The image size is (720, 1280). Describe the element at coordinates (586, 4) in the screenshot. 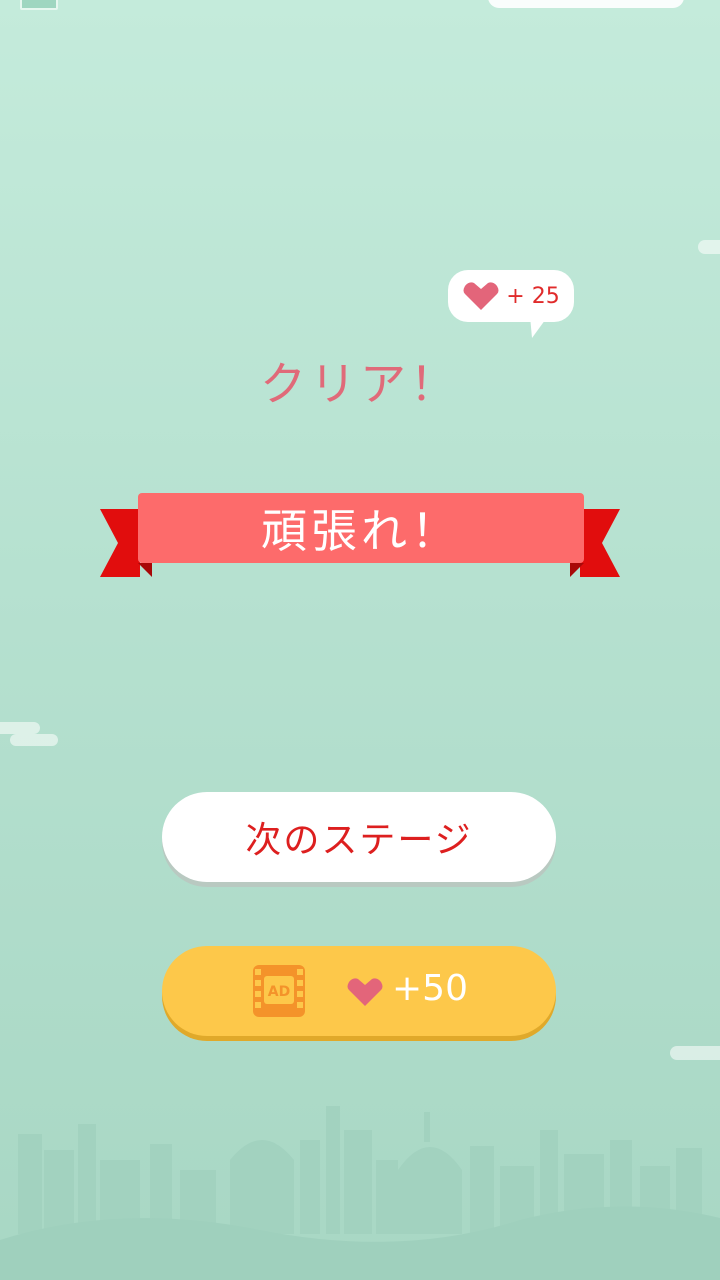

I see `top-right-pill` at that location.